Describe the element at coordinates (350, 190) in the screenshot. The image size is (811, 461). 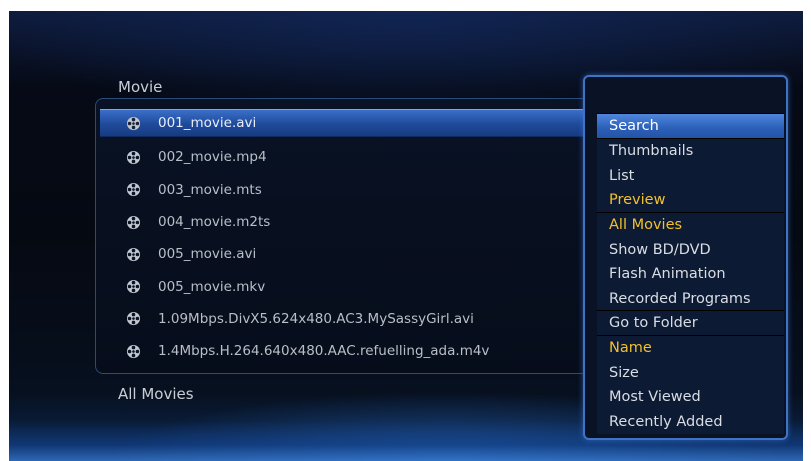
I see `file-row: 003_movie.mts` at that location.